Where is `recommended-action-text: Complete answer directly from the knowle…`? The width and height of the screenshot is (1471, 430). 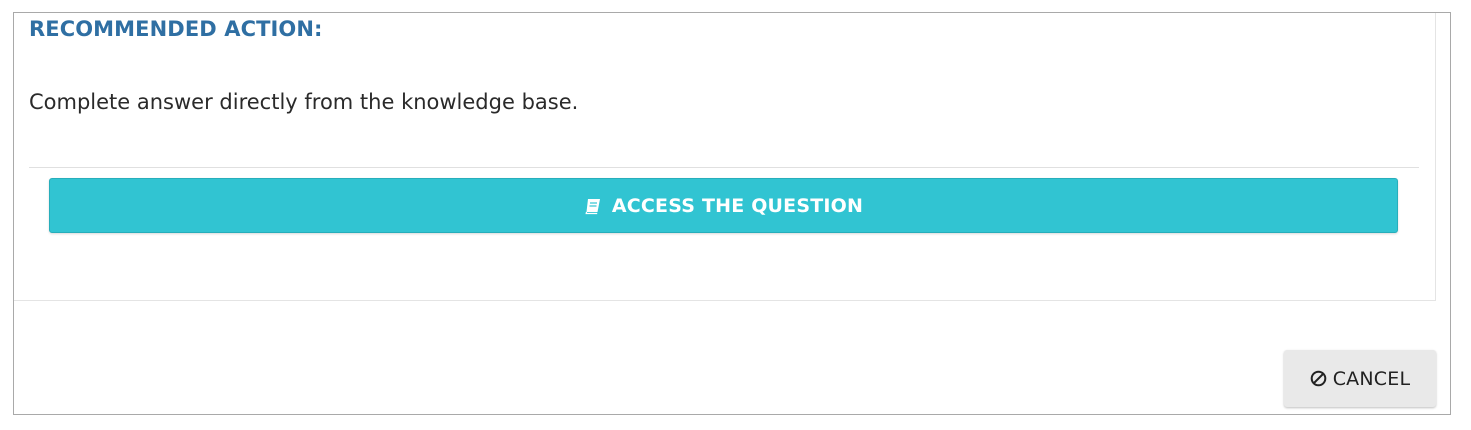
recommended-action-text: Complete answer directly from the knowle… is located at coordinates (304, 102).